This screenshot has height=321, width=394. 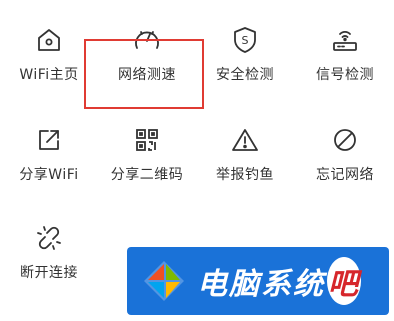 What do you see at coordinates (245, 75) in the screenshot?
I see `menu-item-label: 安全检测` at bounding box center [245, 75].